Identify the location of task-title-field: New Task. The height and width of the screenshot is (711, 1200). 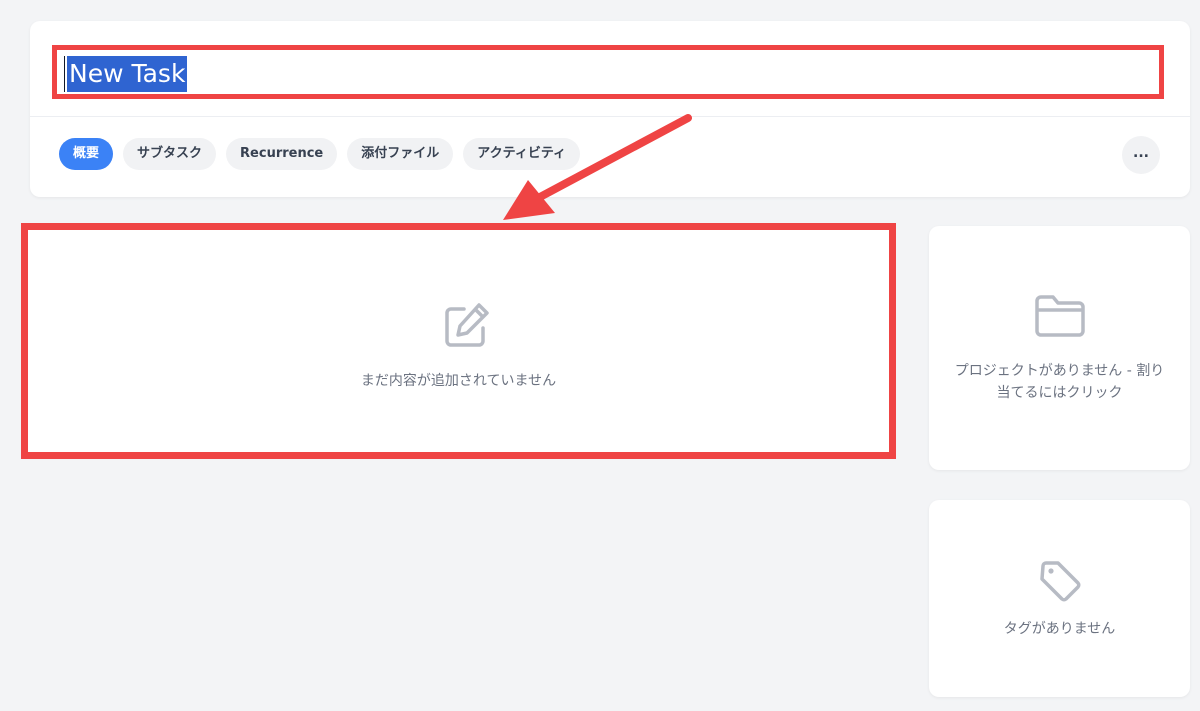
(608, 72).